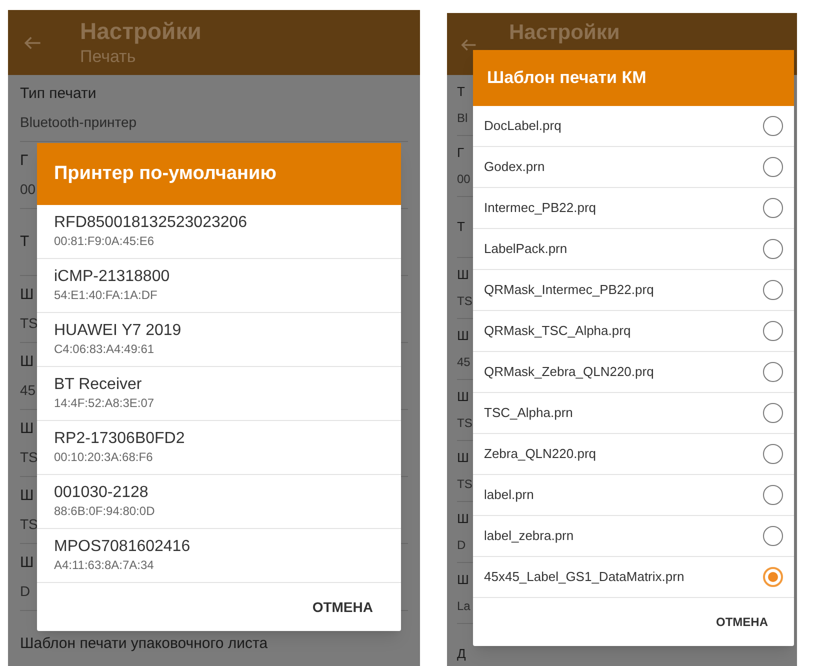 The height and width of the screenshot is (666, 815). Describe the element at coordinates (78, 122) in the screenshot. I see `setting-value: Bluetooth-принтер` at that location.